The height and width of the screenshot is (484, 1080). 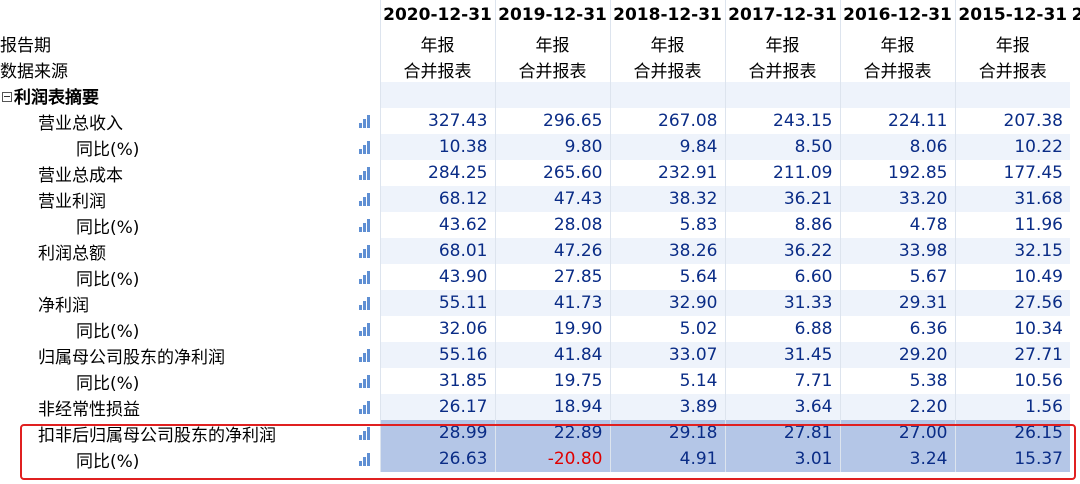 I want to click on column-header-date: 2020-12-31, so click(x=437, y=15).